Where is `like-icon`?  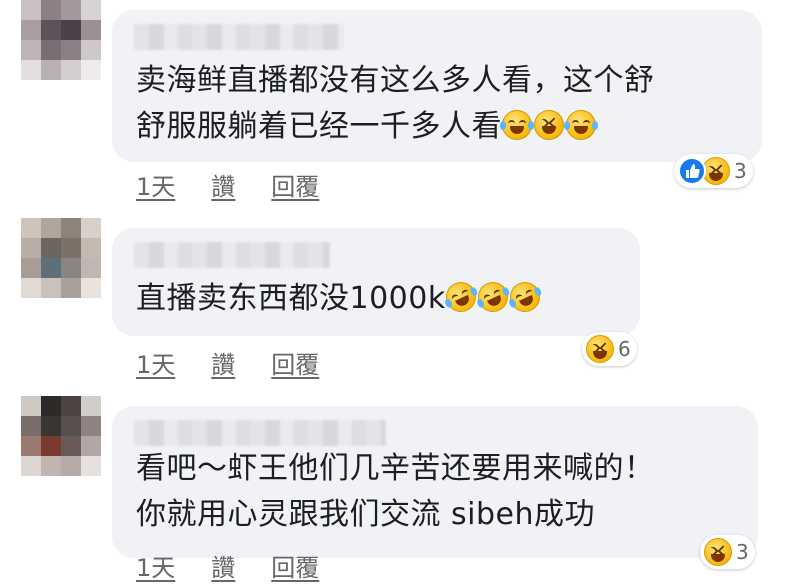
like-icon is located at coordinates (692, 171).